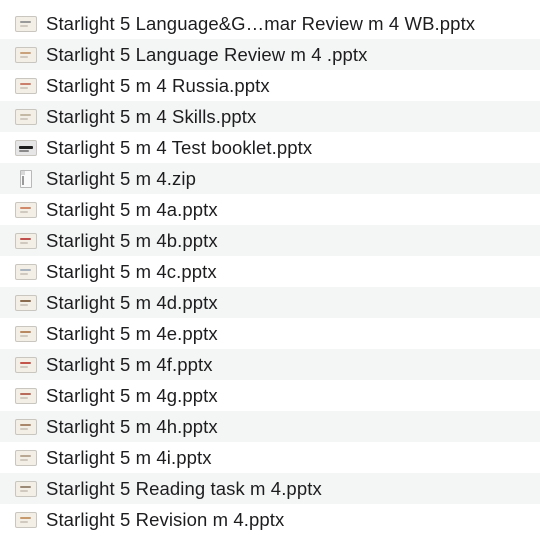 This screenshot has width=540, height=542. I want to click on file-name: Starlight 5 m 4e.pptx, so click(132, 333).